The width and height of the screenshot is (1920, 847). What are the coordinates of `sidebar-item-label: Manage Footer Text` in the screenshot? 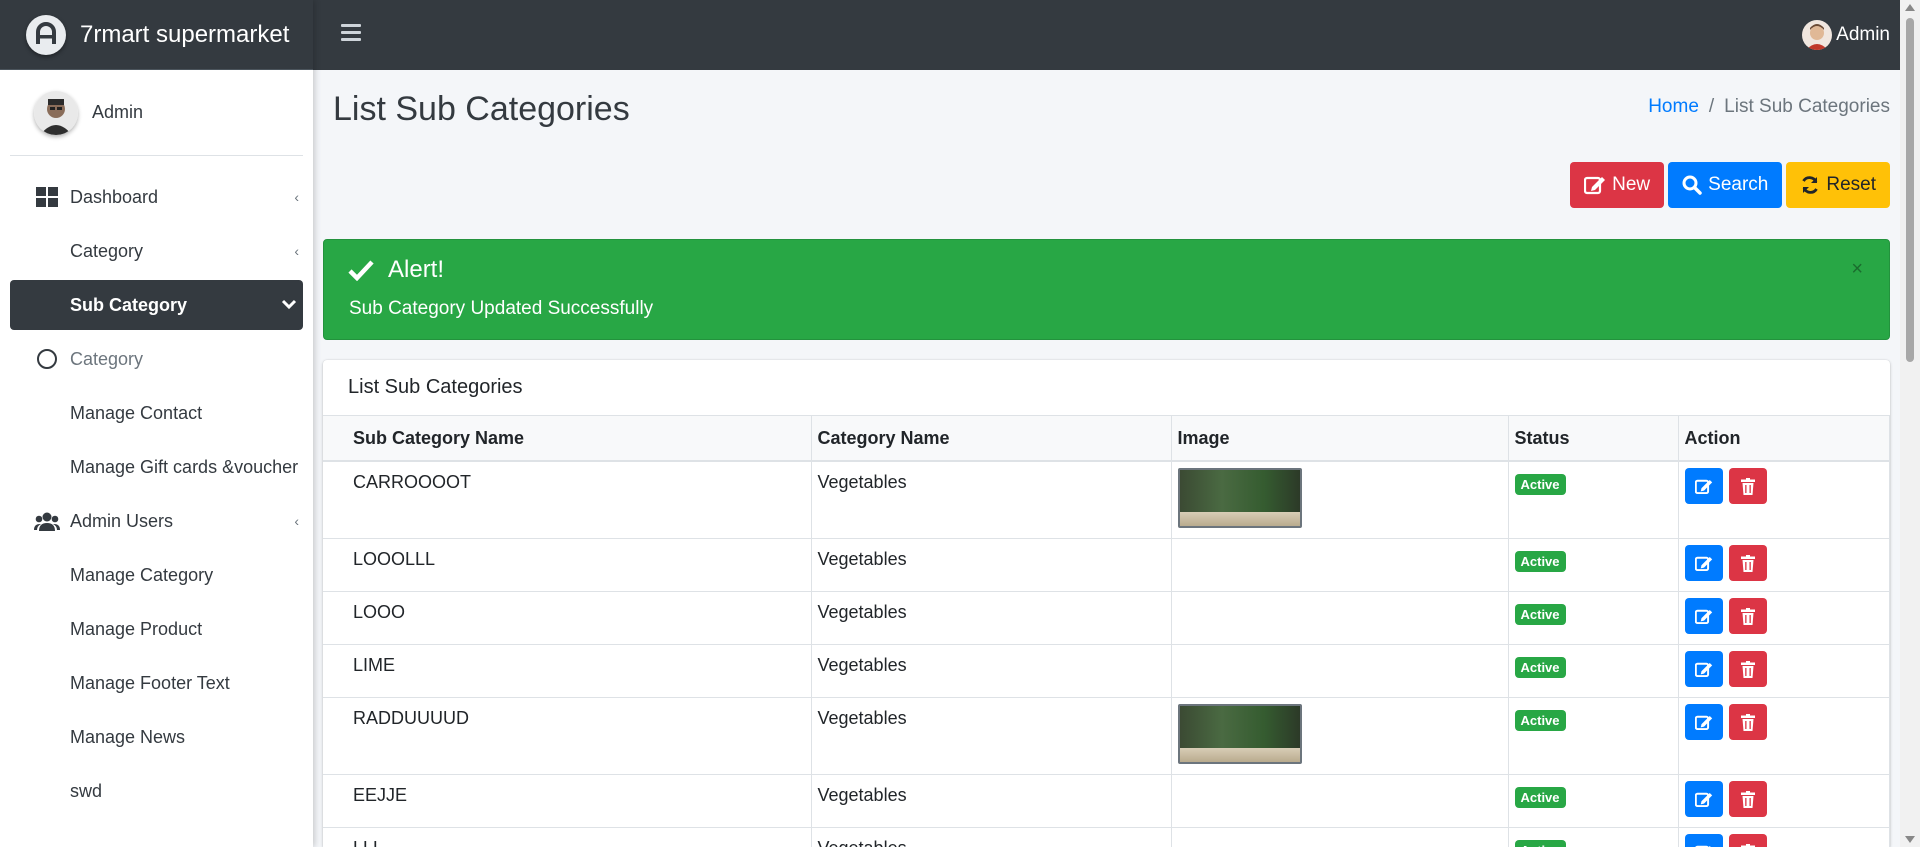 It's located at (150, 682).